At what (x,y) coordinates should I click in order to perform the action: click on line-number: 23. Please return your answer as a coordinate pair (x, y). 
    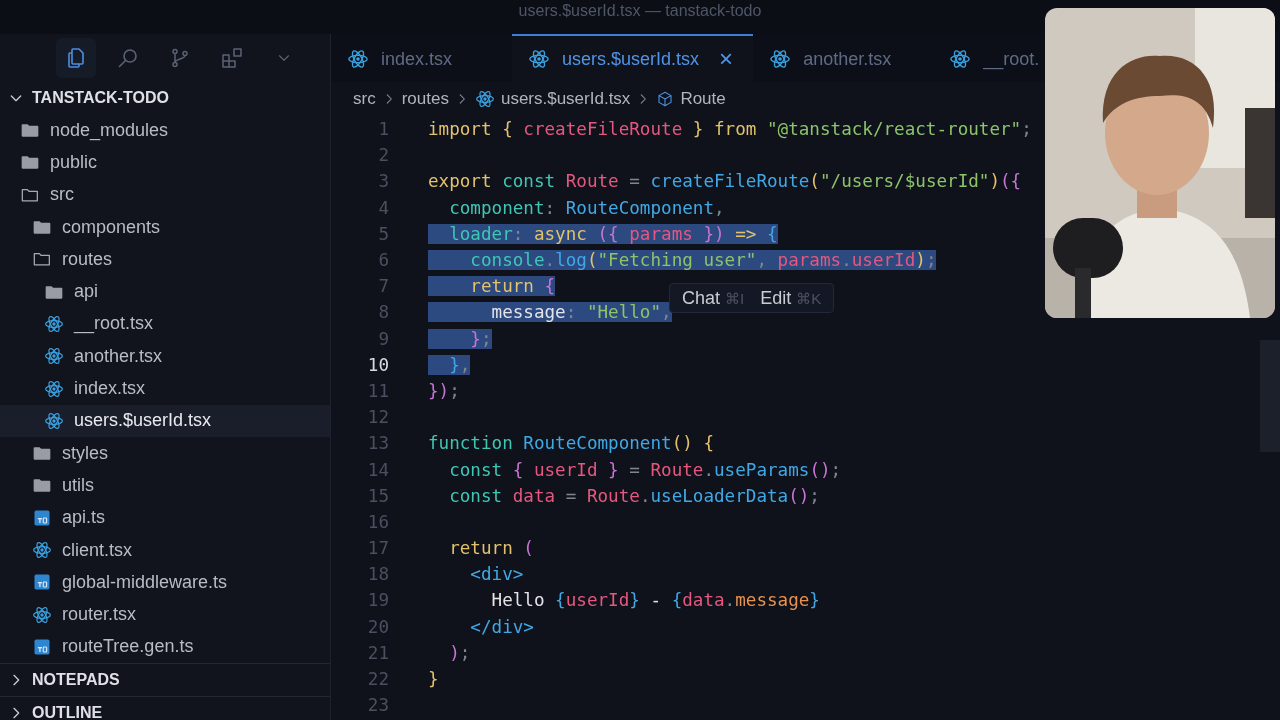
    Looking at the image, I should click on (377, 705).